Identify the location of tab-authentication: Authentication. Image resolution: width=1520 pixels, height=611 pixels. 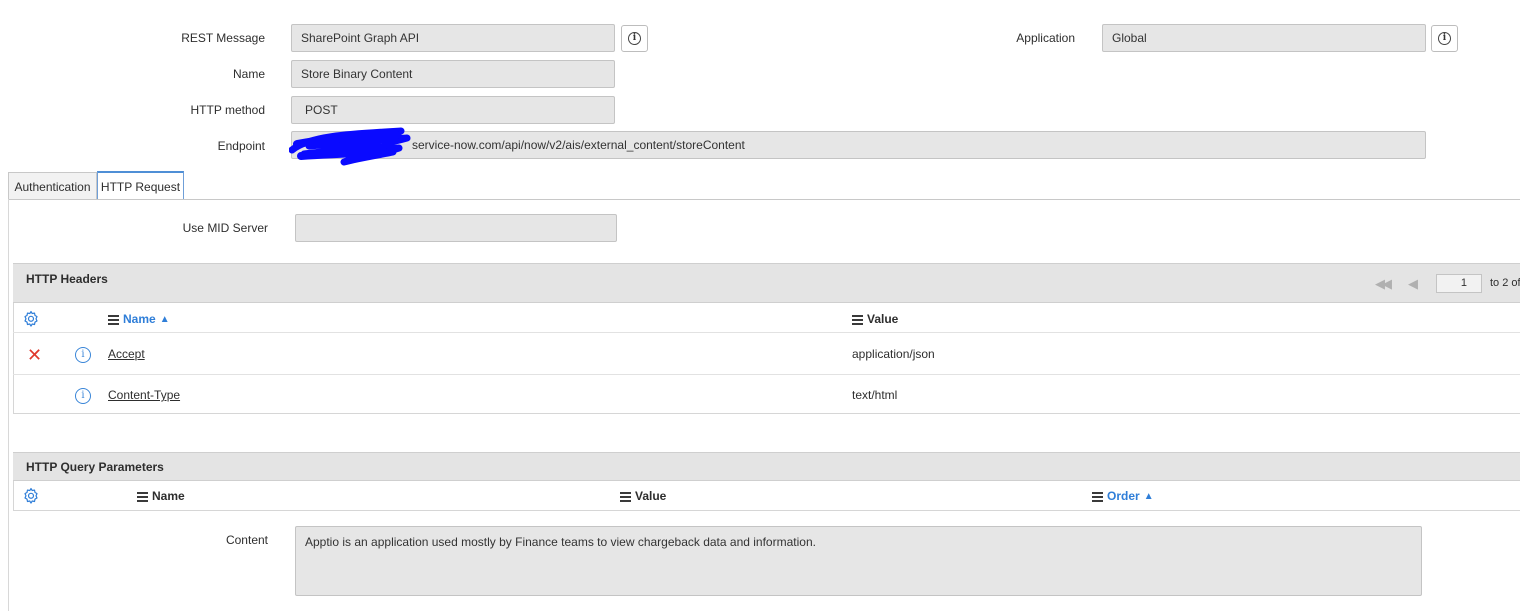
(52, 186).